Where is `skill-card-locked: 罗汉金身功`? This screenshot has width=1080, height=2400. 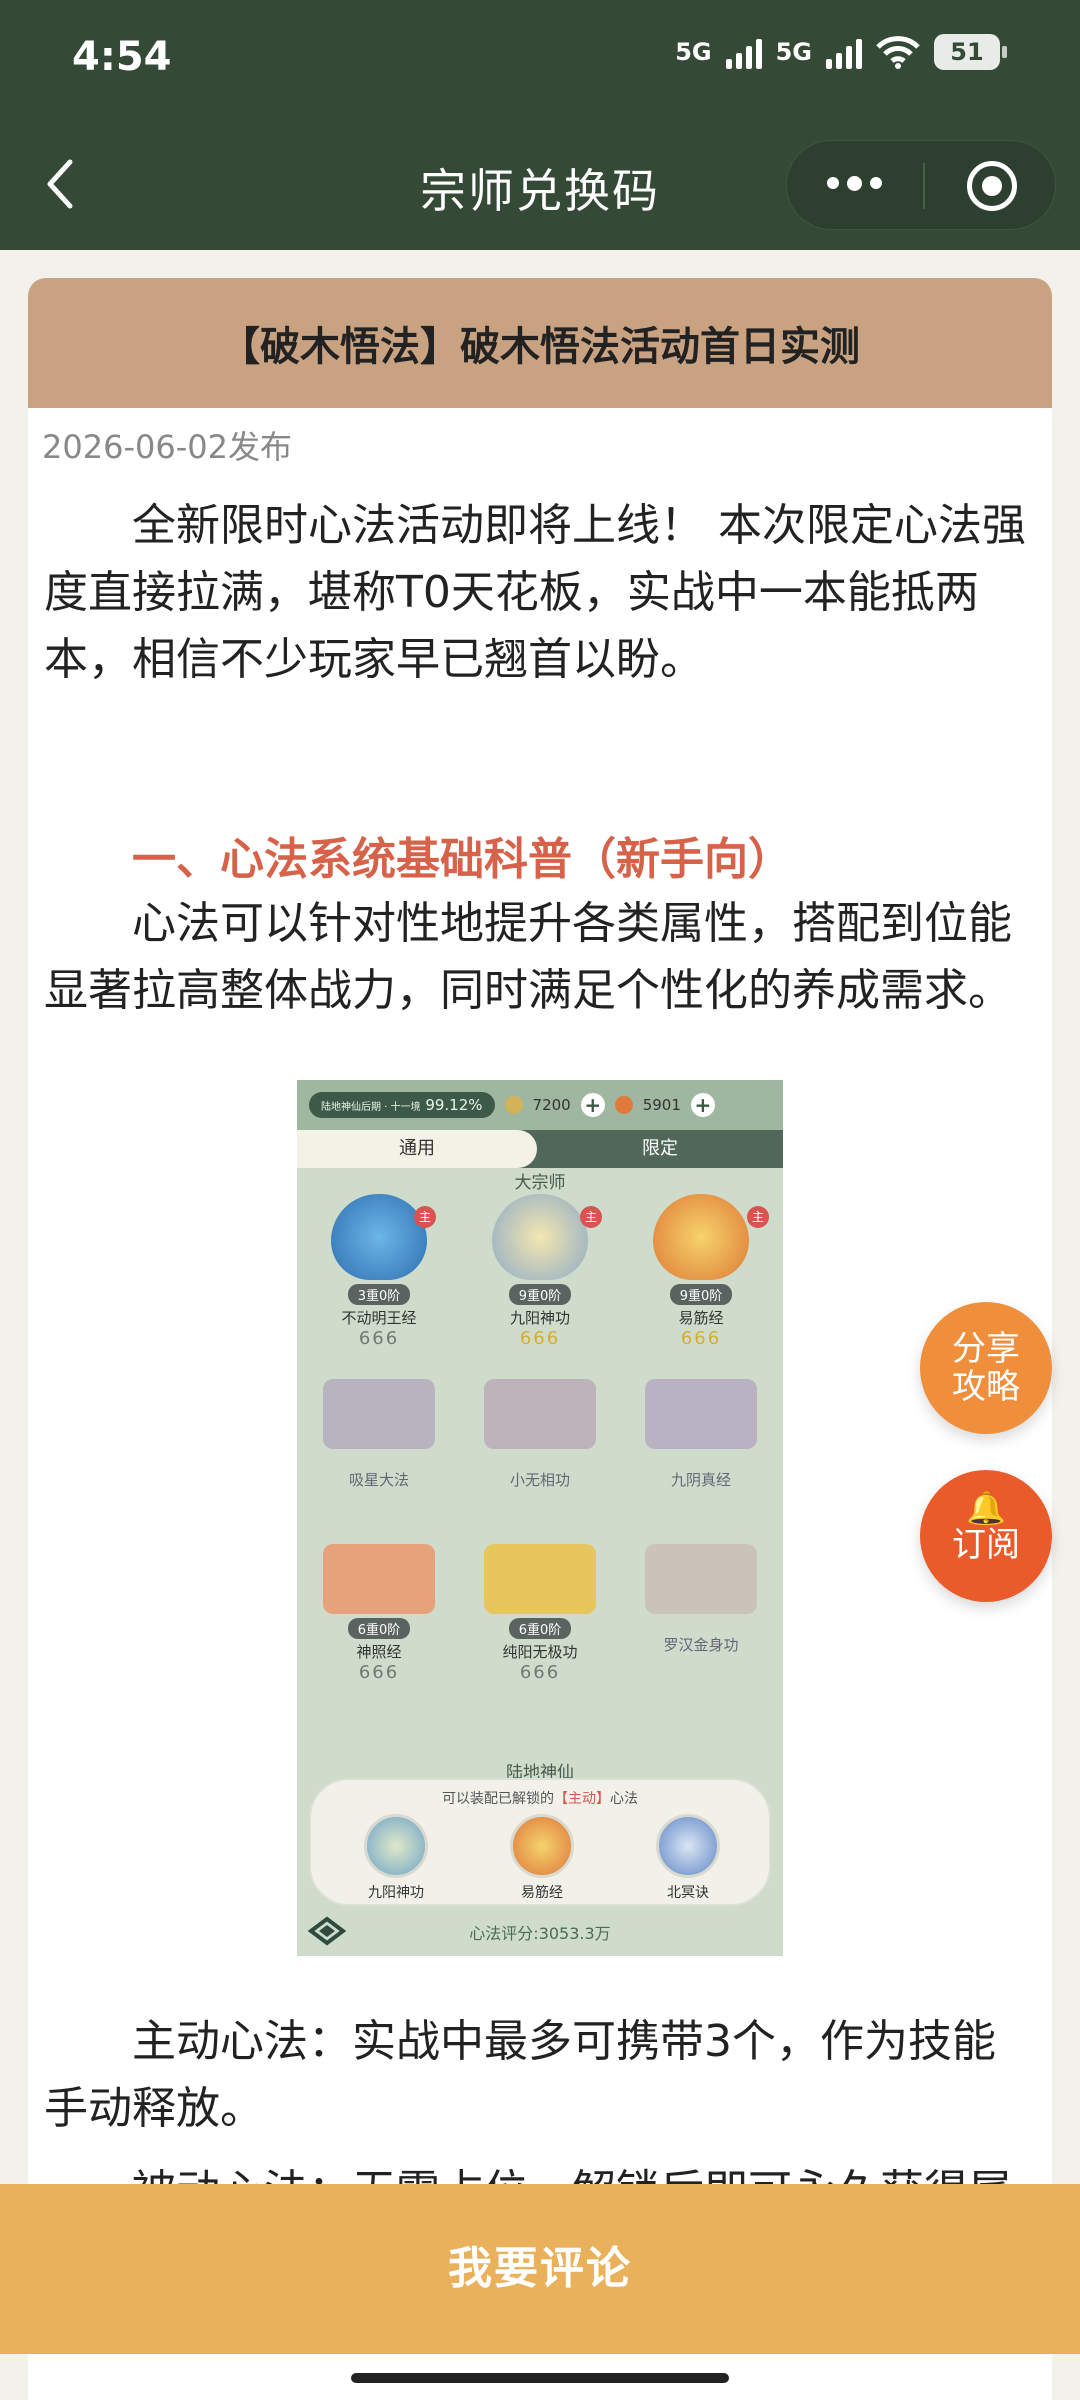 skill-card-locked: 罗汉金身功 is located at coordinates (701, 1596).